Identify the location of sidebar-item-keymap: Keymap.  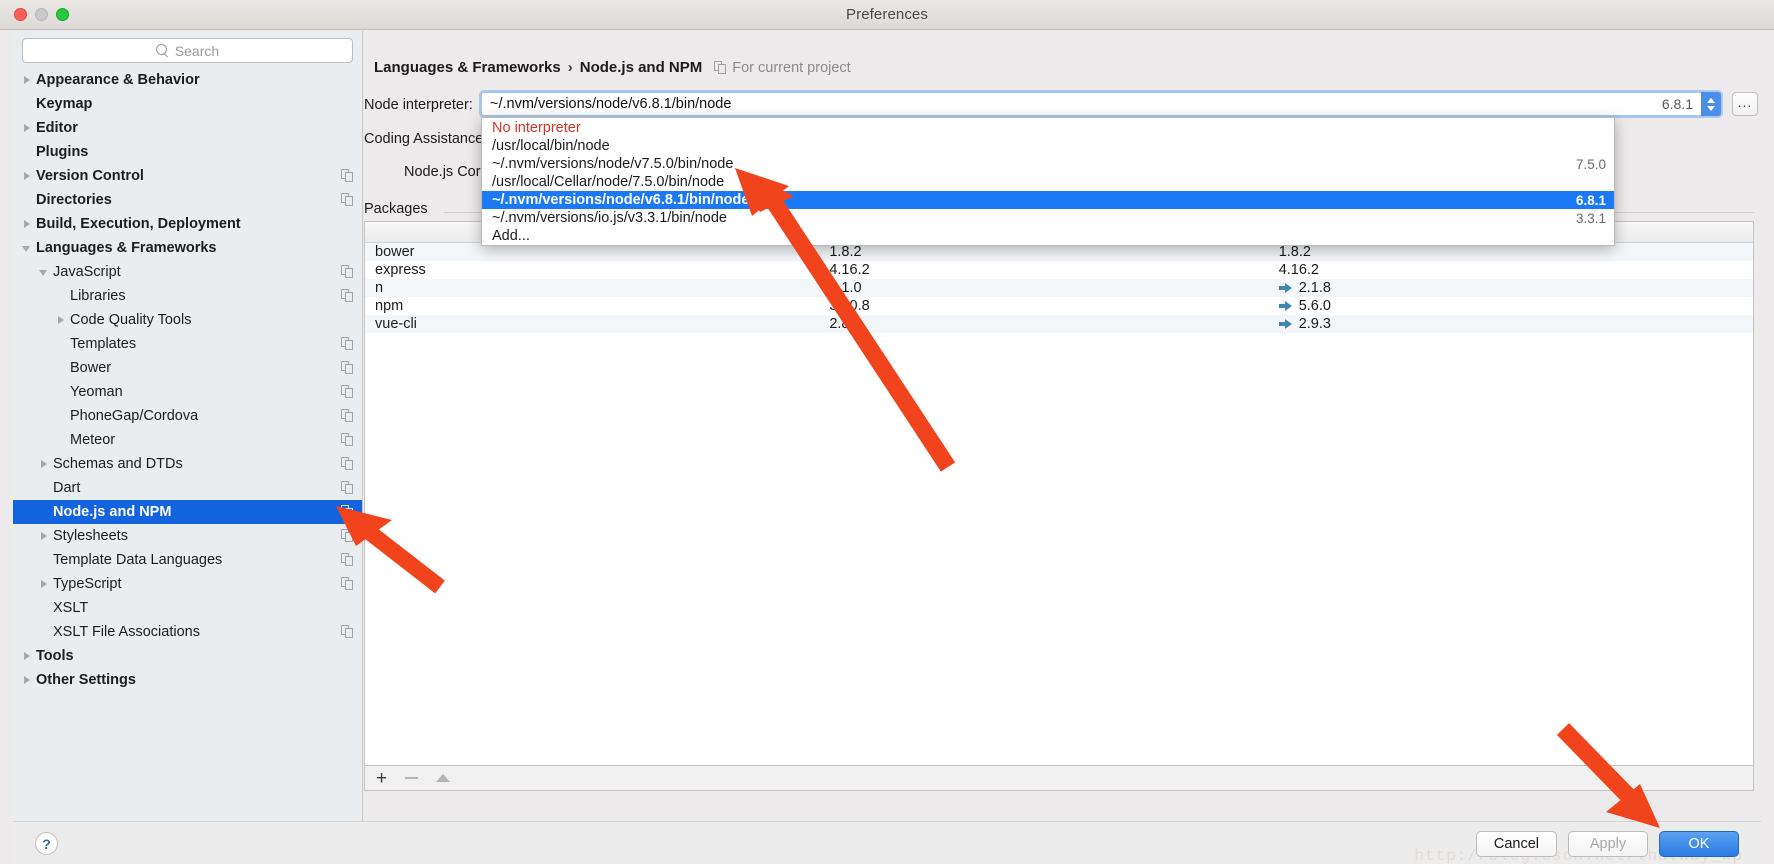
(187, 104).